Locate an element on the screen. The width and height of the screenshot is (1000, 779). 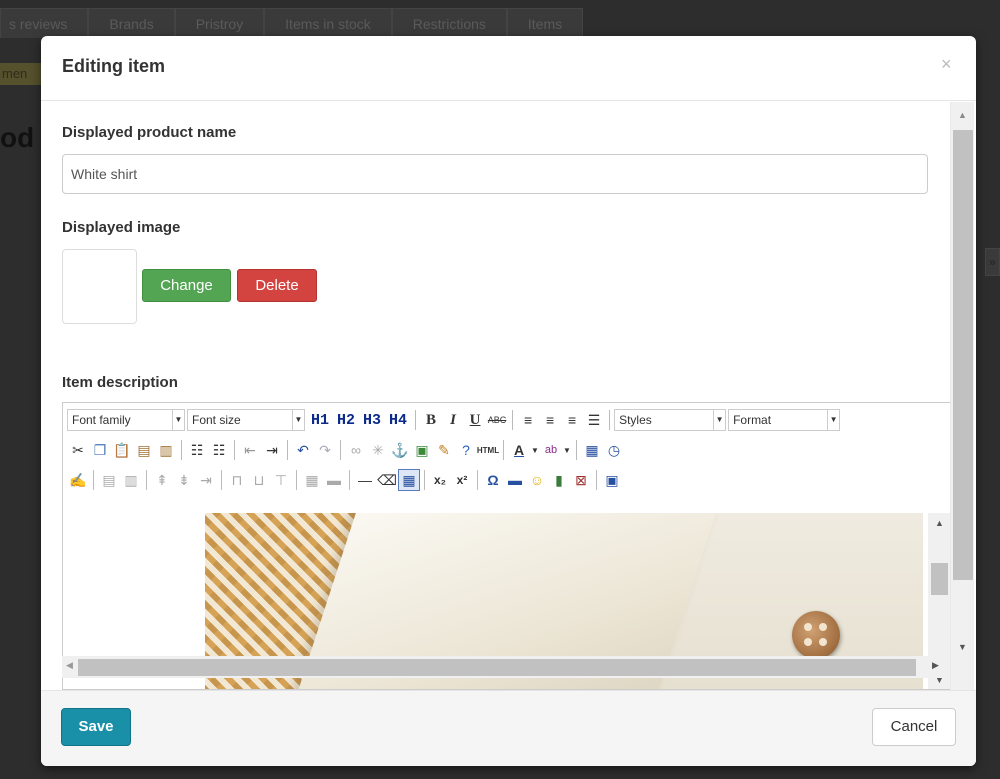
emoticon-icon: ☺ is located at coordinates (537, 480).